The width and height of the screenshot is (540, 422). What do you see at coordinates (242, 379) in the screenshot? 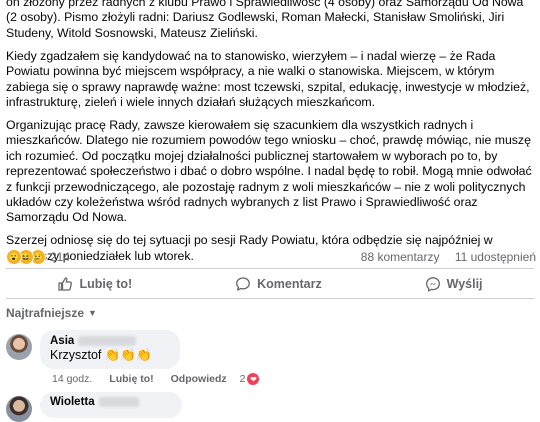
I see `comment-like-count: 2` at bounding box center [242, 379].